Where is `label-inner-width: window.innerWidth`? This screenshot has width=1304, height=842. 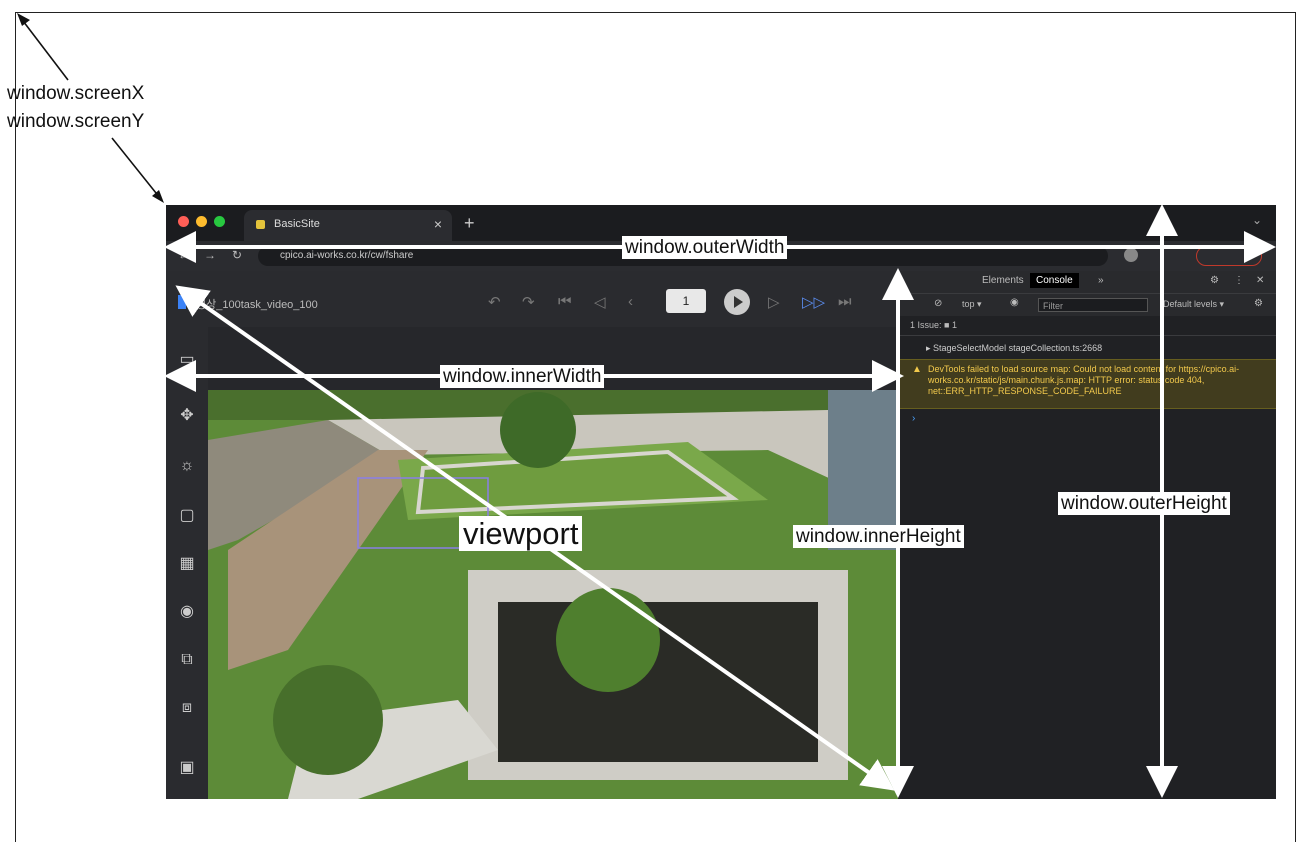
label-inner-width: window.innerWidth is located at coordinates (522, 376).